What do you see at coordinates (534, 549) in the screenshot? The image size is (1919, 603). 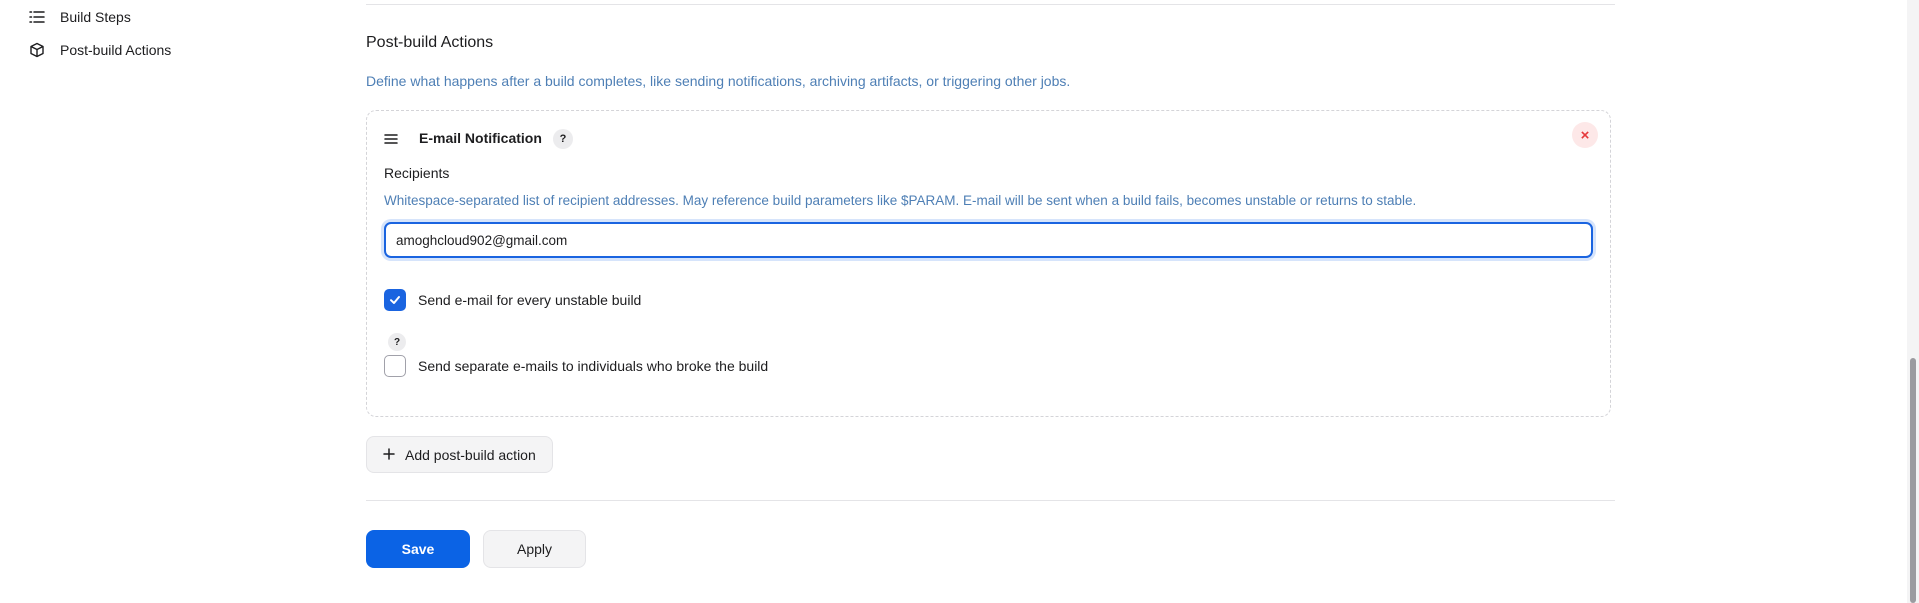 I see `apply-button: Apply` at bounding box center [534, 549].